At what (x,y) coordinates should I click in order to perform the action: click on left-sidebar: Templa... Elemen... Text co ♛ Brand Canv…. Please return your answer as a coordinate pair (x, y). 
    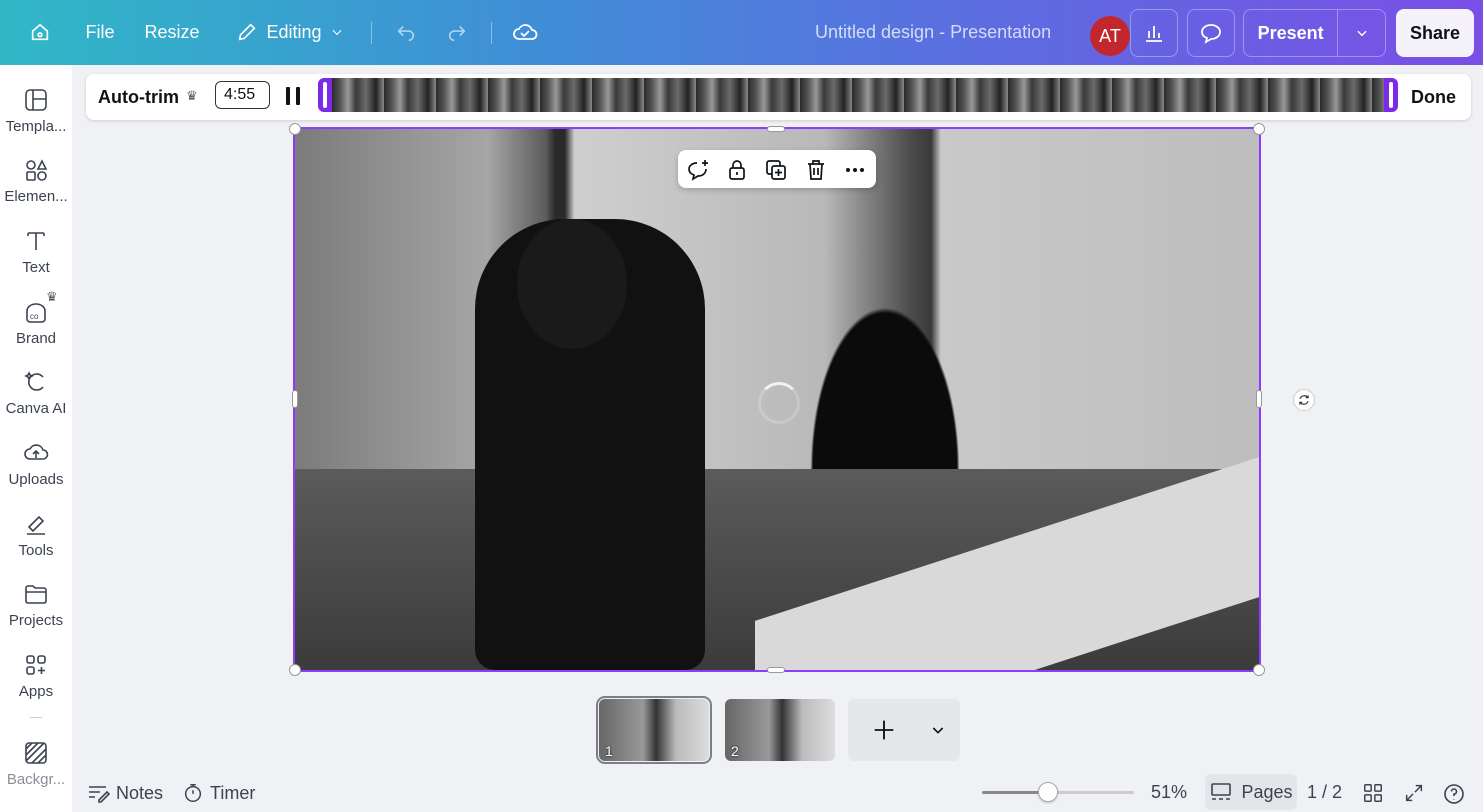
    Looking at the image, I should click on (36, 438).